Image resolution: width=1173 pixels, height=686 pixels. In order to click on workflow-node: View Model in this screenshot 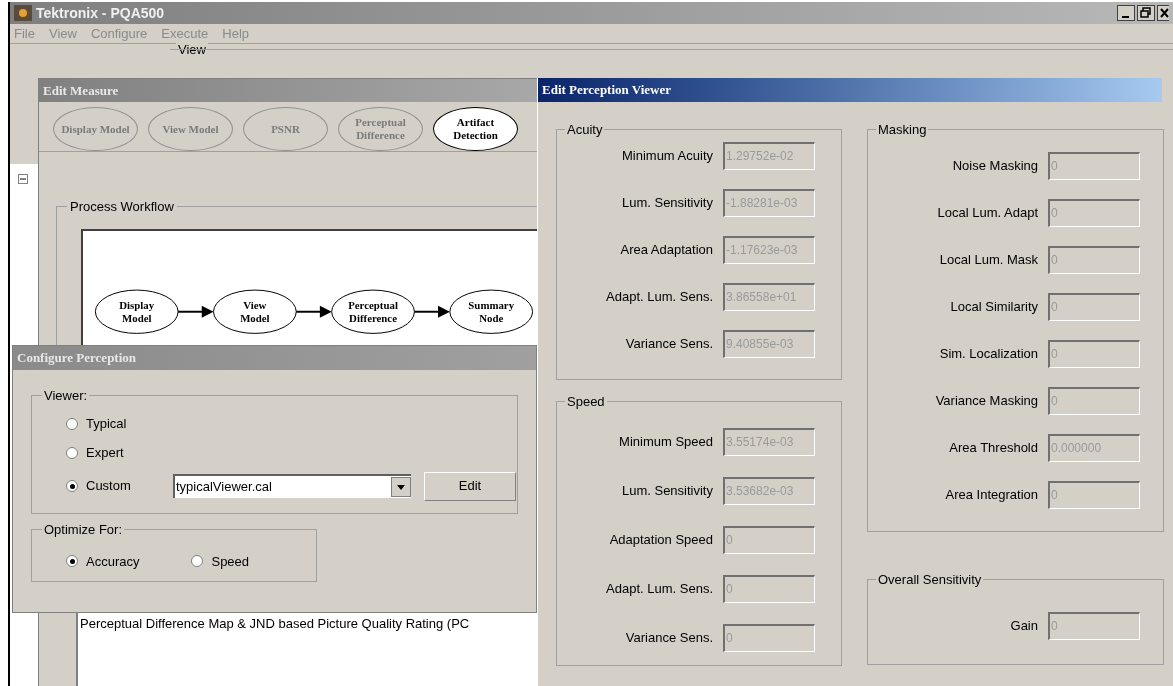, I will do `click(255, 311)`.